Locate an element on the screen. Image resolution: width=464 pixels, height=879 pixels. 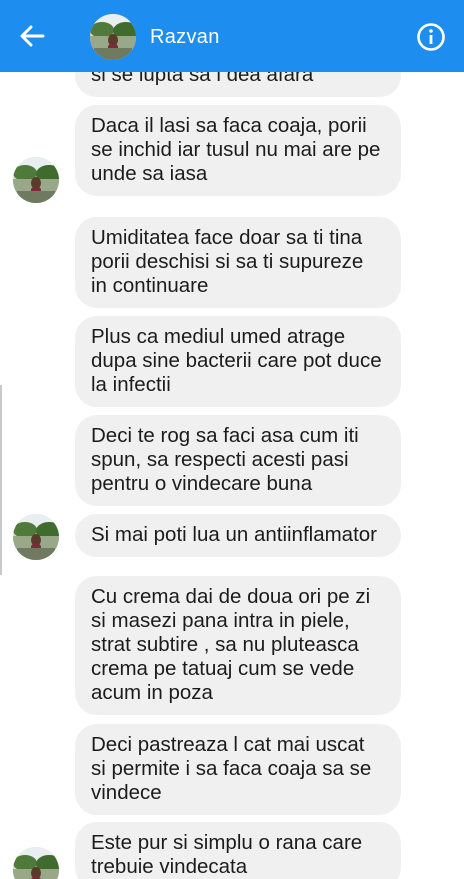
contact-avatar is located at coordinates (113, 37).